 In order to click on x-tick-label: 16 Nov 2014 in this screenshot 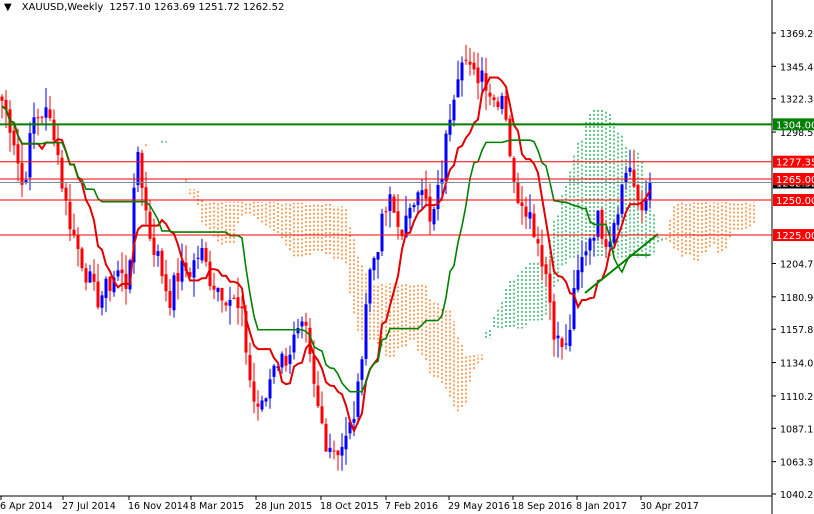, I will do `click(158, 506)`.